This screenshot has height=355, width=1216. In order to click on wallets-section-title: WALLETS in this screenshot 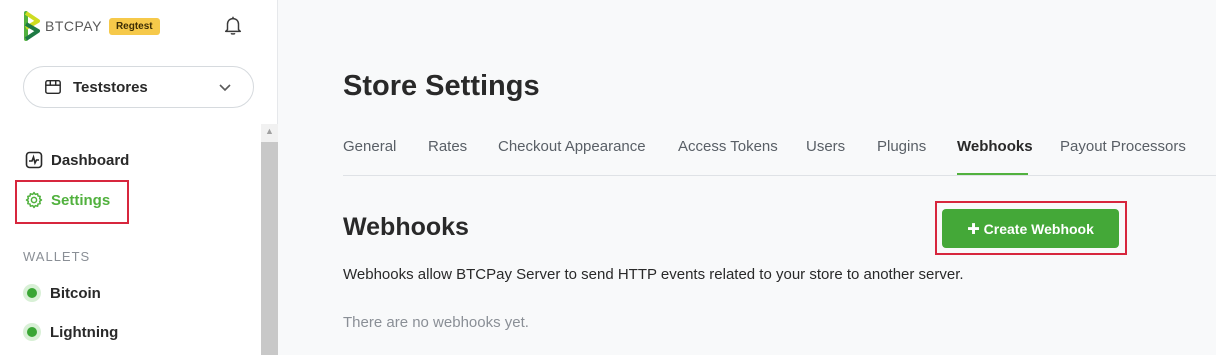, I will do `click(57, 256)`.